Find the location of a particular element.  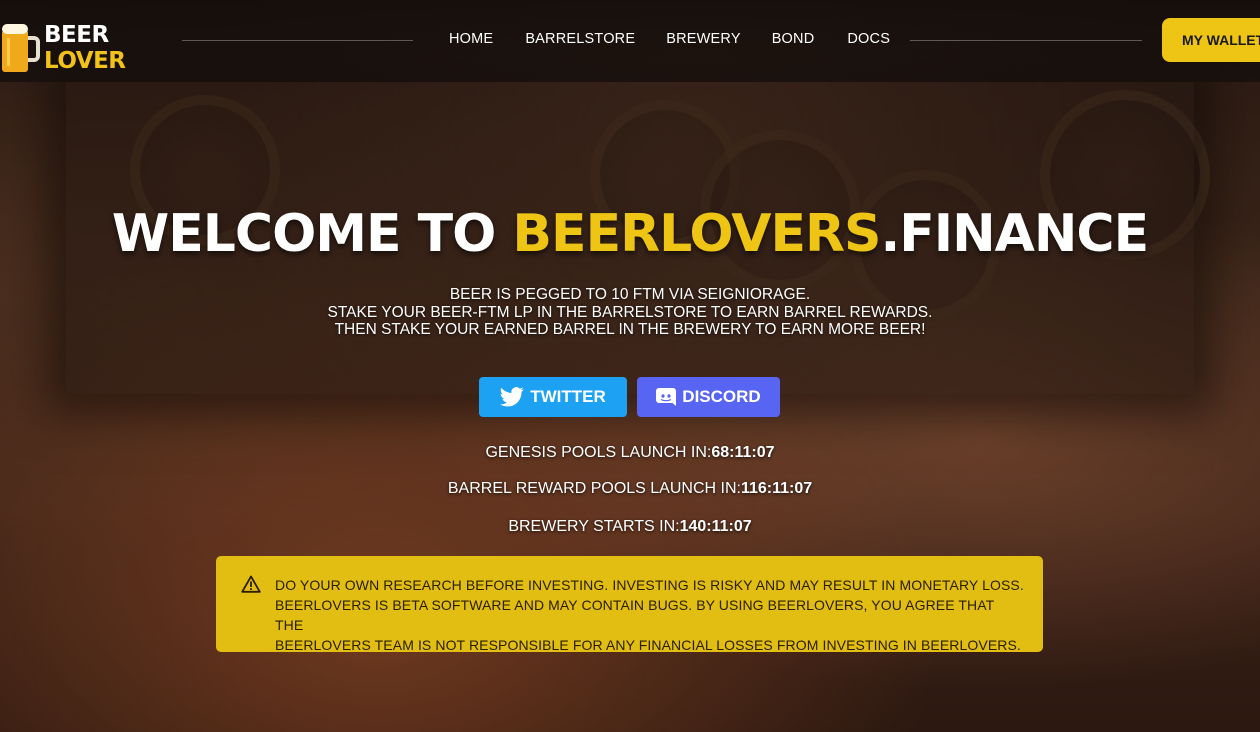

countdown-barrel-reward-pools: BARREL REWARD POOLS LAUNCH IN:116:11:07 is located at coordinates (630, 489).